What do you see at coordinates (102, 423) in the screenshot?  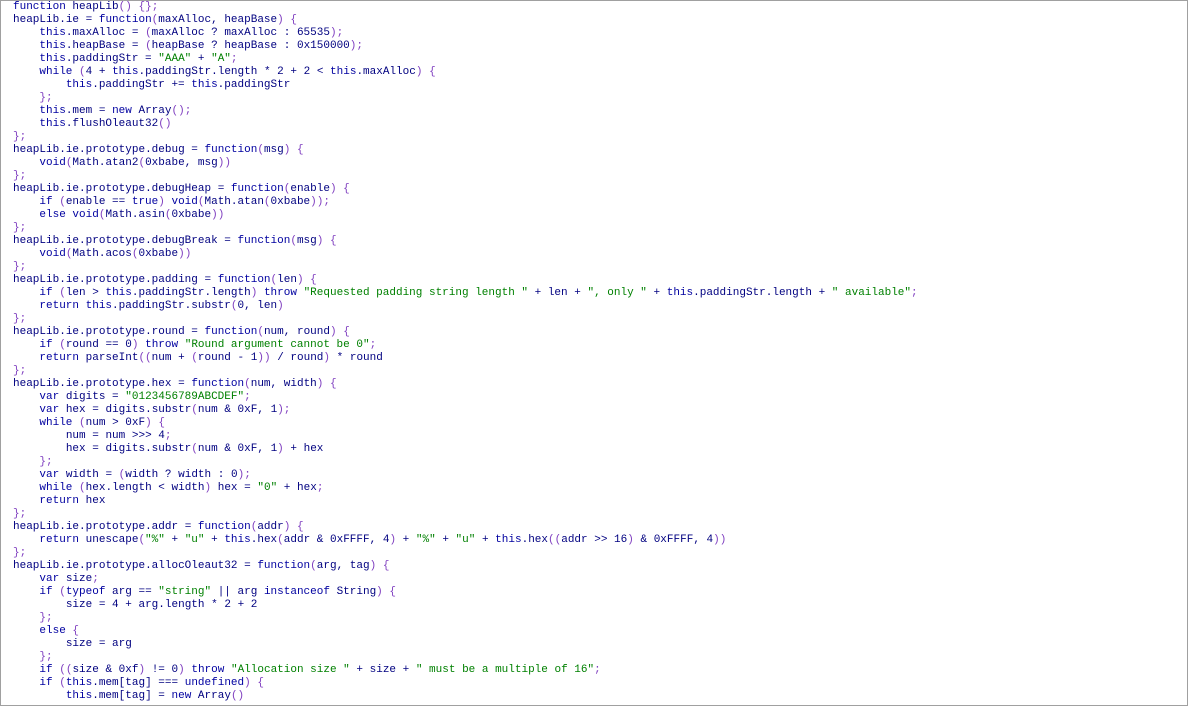 I see `code-line: while (num > 0xF) {` at bounding box center [102, 423].